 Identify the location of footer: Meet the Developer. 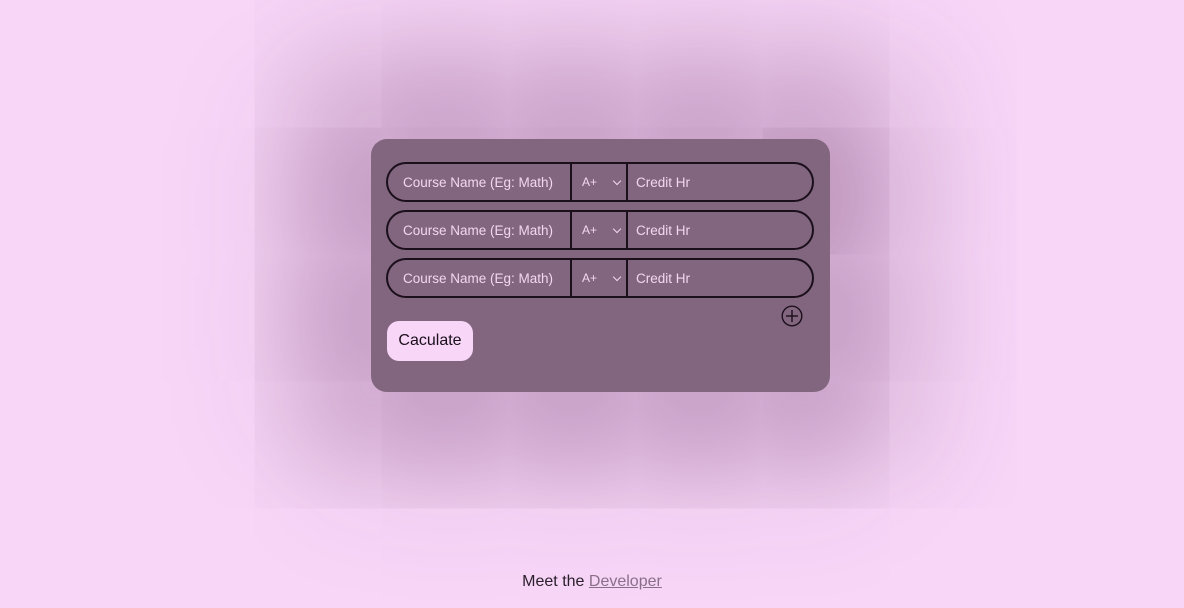
(592, 582).